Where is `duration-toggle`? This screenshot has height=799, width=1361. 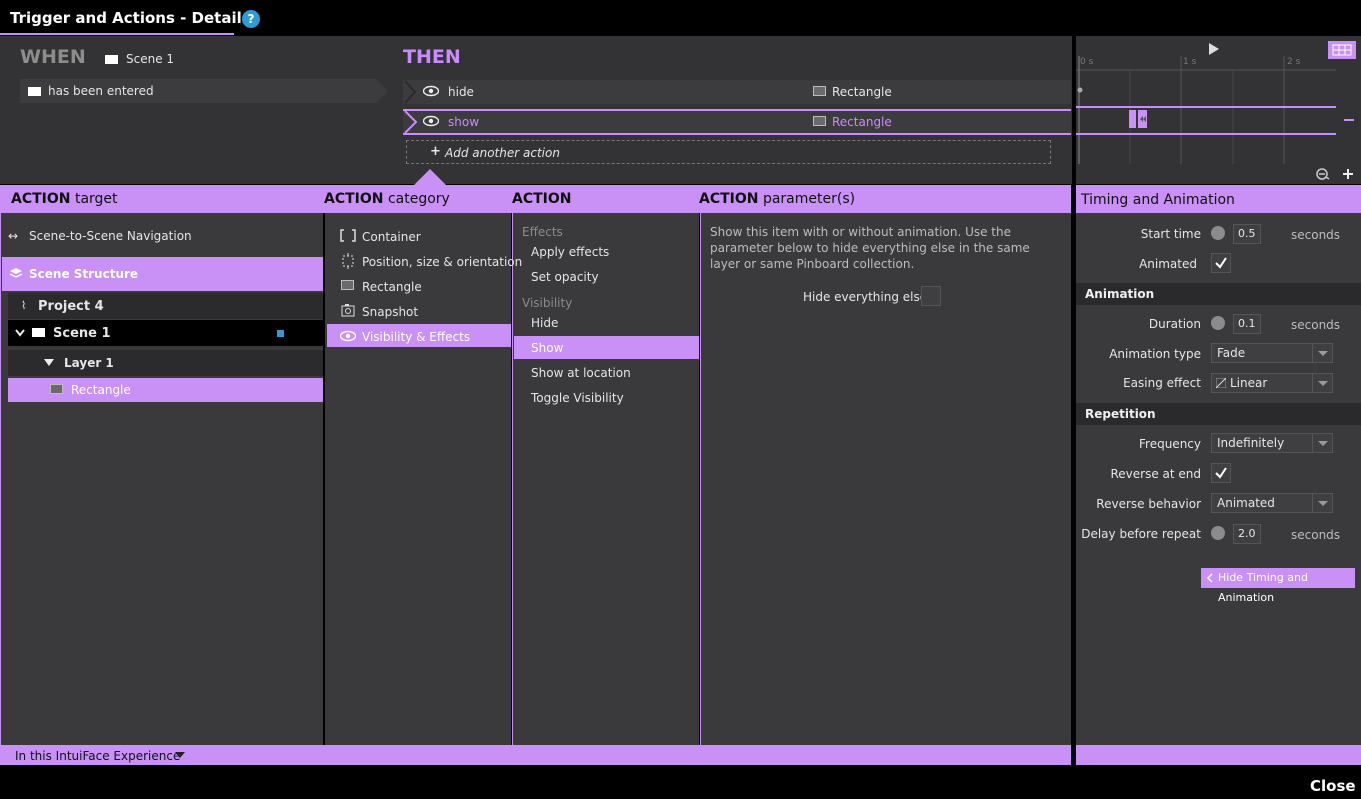
duration-toggle is located at coordinates (1218, 323).